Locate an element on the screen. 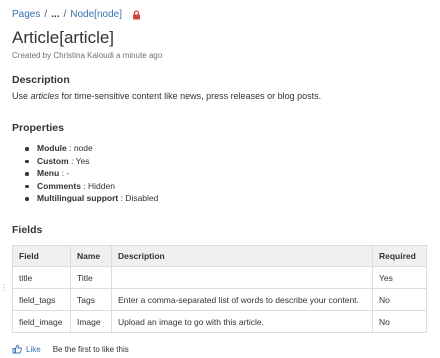 The image size is (440, 358). like-bar: Like Be the first to like this is located at coordinates (70, 349).